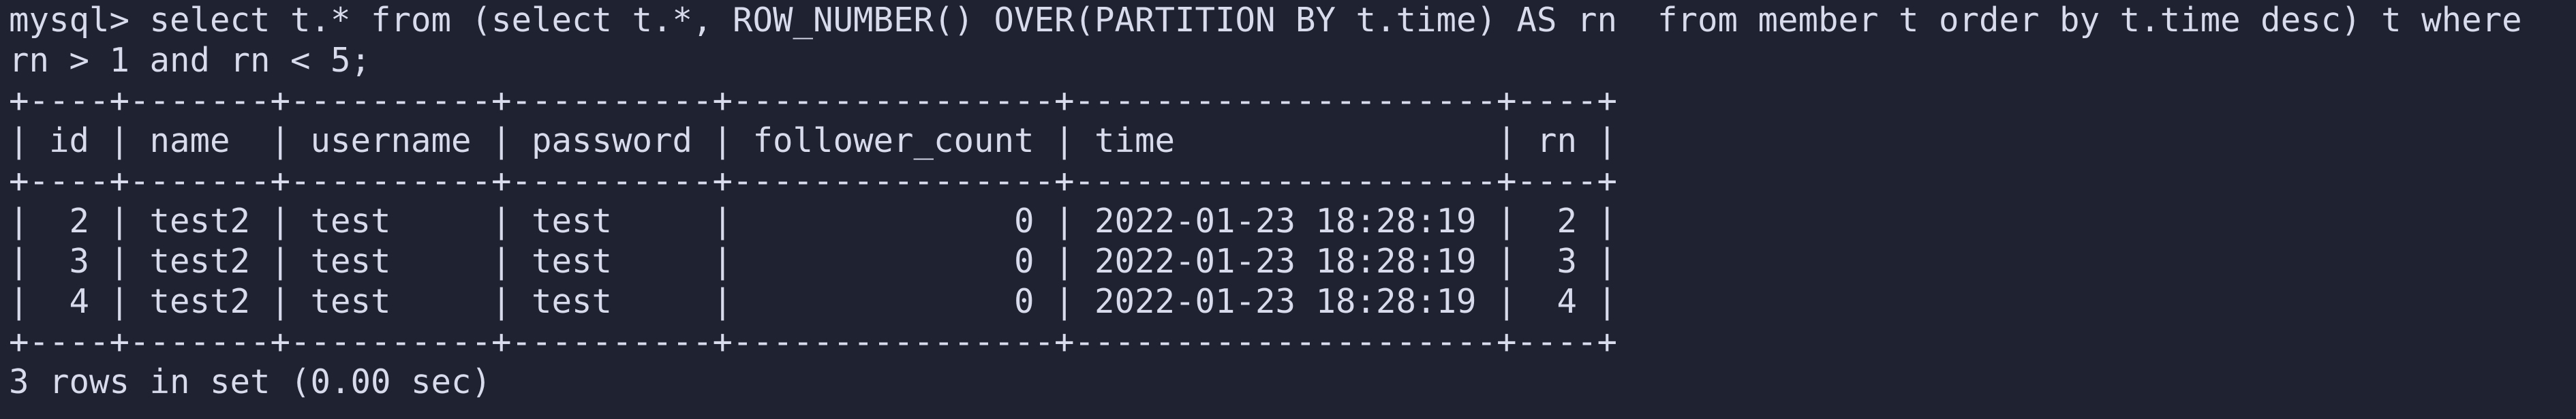  What do you see at coordinates (190, 60) in the screenshot?
I see `command-text-2: rn > 1 and rn < 5;` at bounding box center [190, 60].